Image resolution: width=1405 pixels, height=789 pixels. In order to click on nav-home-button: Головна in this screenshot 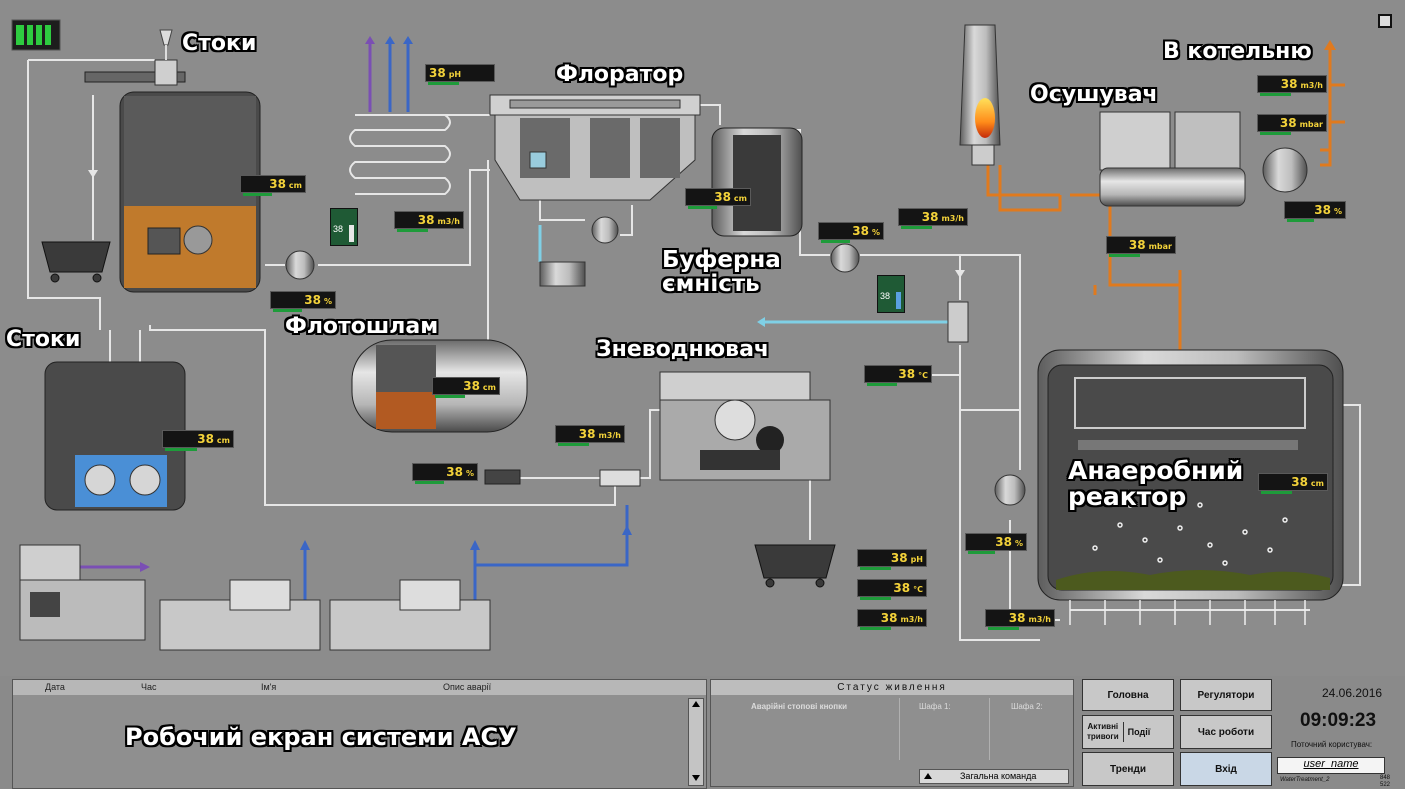, I will do `click(1128, 695)`.